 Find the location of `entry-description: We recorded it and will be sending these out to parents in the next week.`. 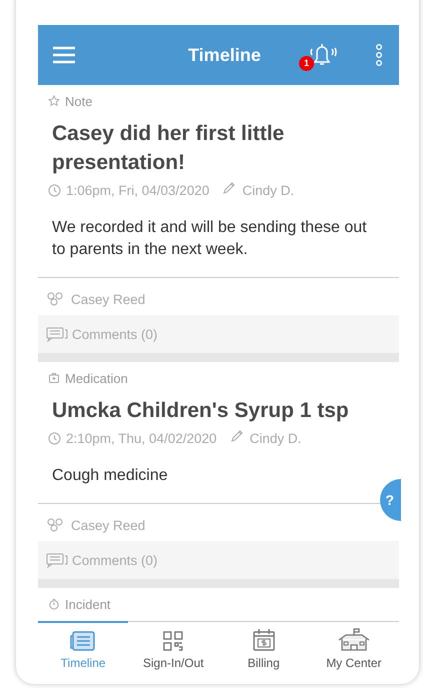

entry-description: We recorded it and will be sending these out to parents in the next week. is located at coordinates (210, 239).